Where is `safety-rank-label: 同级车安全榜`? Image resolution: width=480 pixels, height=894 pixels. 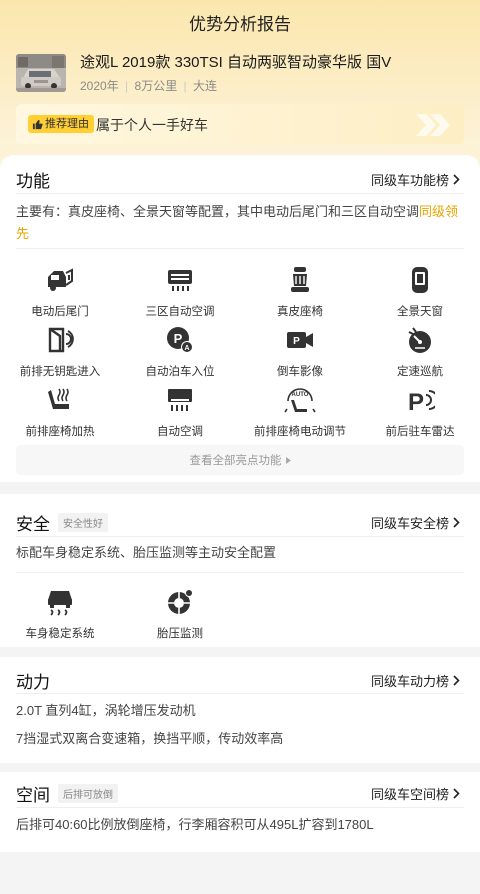 safety-rank-label: 同级车安全榜 is located at coordinates (409, 523).